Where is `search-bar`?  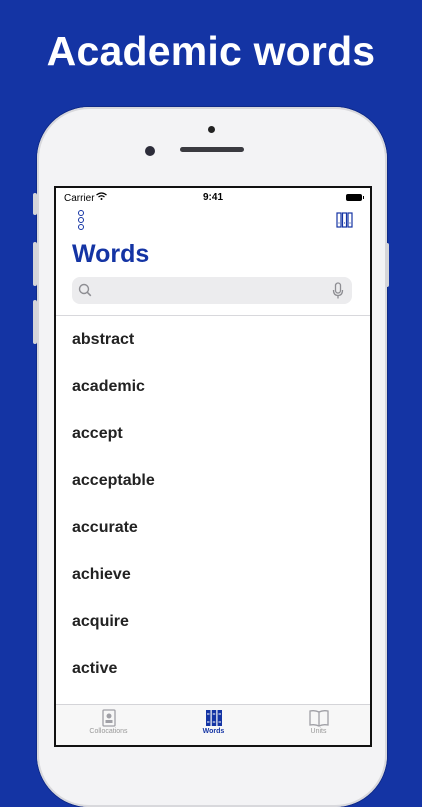
search-bar is located at coordinates (212, 290).